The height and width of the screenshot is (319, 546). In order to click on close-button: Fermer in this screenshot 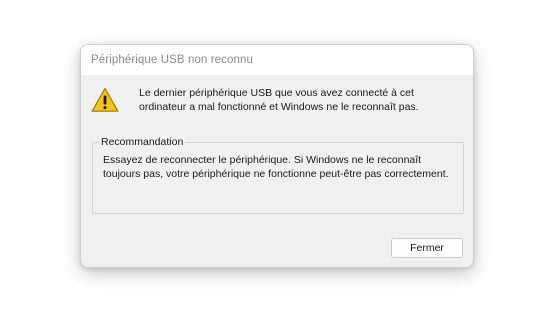, I will do `click(427, 248)`.